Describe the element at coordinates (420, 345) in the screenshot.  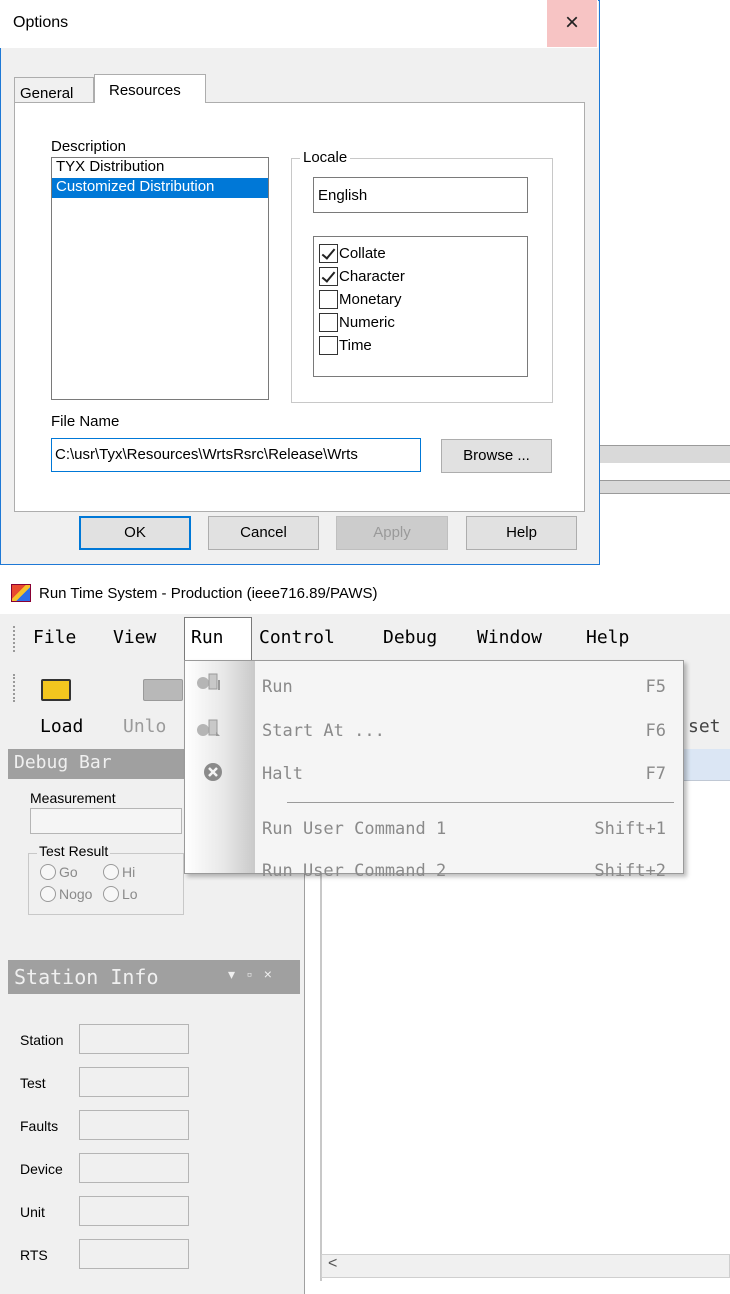
I see `time-checkbox-row: Time` at that location.